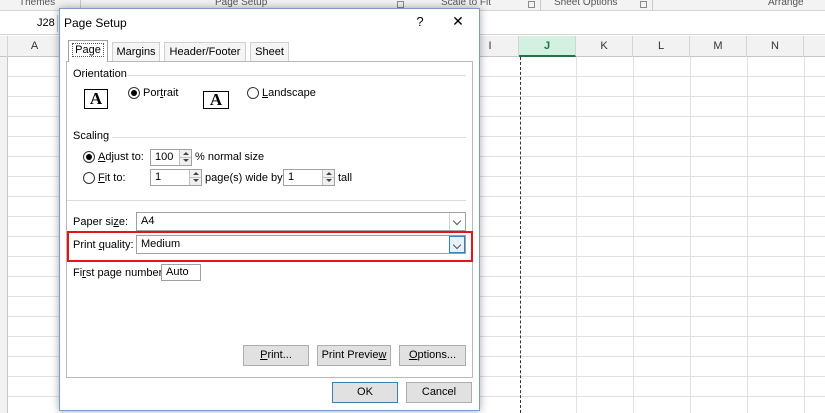 The height and width of the screenshot is (413, 825). What do you see at coordinates (181, 272) in the screenshot?
I see `first-page-number-input: Auto` at bounding box center [181, 272].